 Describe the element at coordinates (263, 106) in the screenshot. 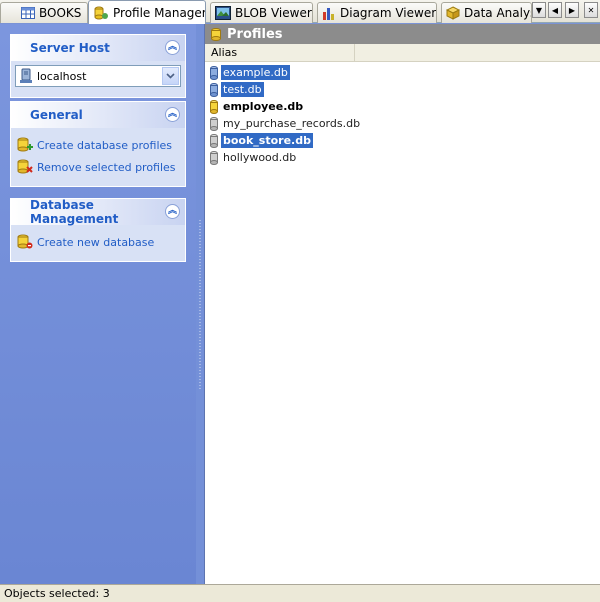

I see `profile-alias: employee.db` at that location.